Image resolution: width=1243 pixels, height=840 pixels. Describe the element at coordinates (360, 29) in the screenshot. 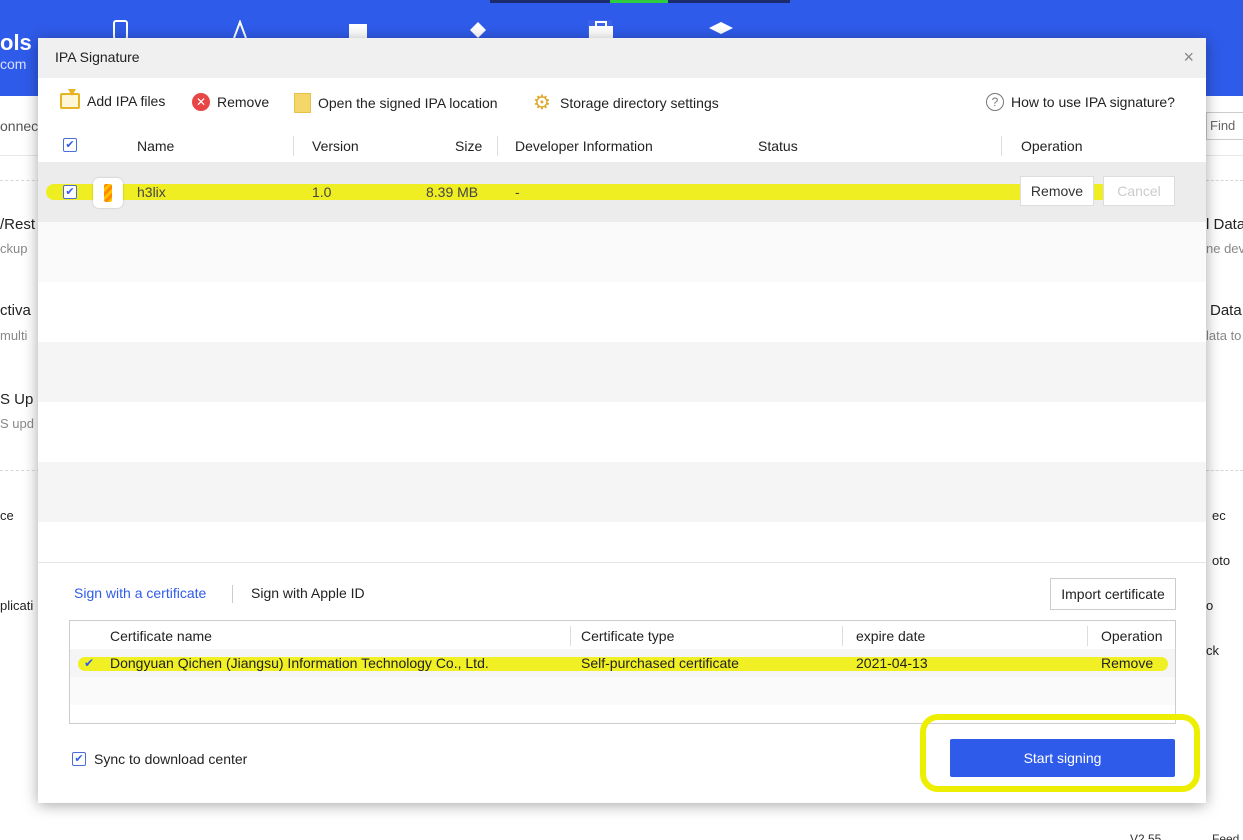

I see `media-icon` at that location.